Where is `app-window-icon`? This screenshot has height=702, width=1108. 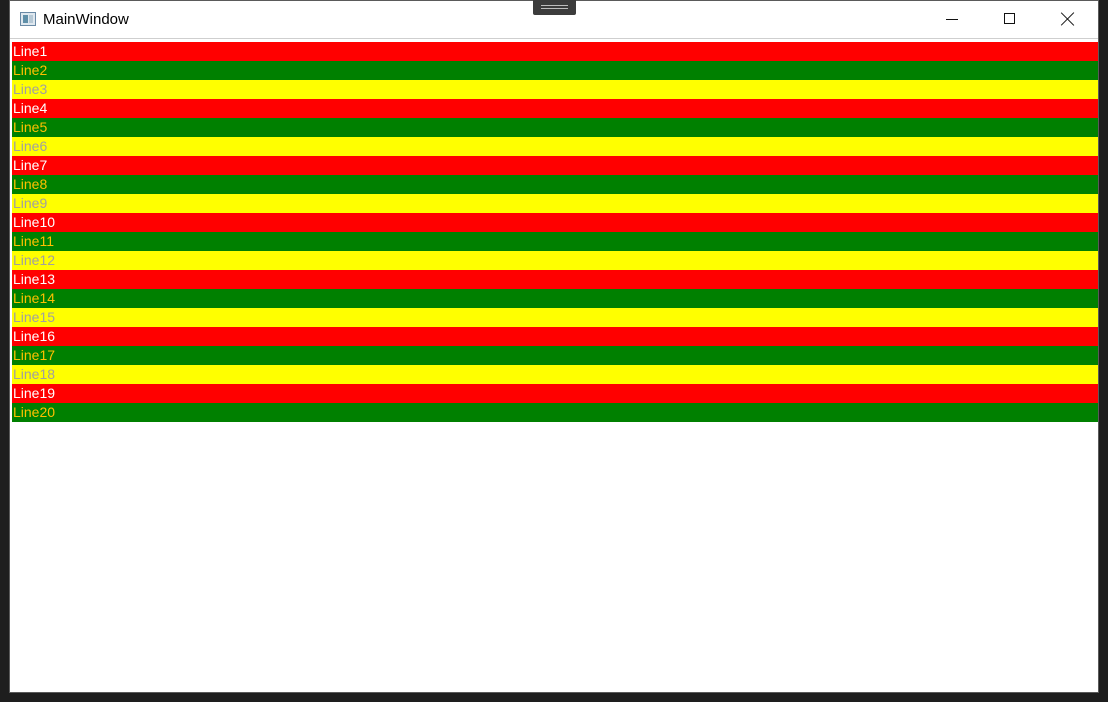 app-window-icon is located at coordinates (28, 19).